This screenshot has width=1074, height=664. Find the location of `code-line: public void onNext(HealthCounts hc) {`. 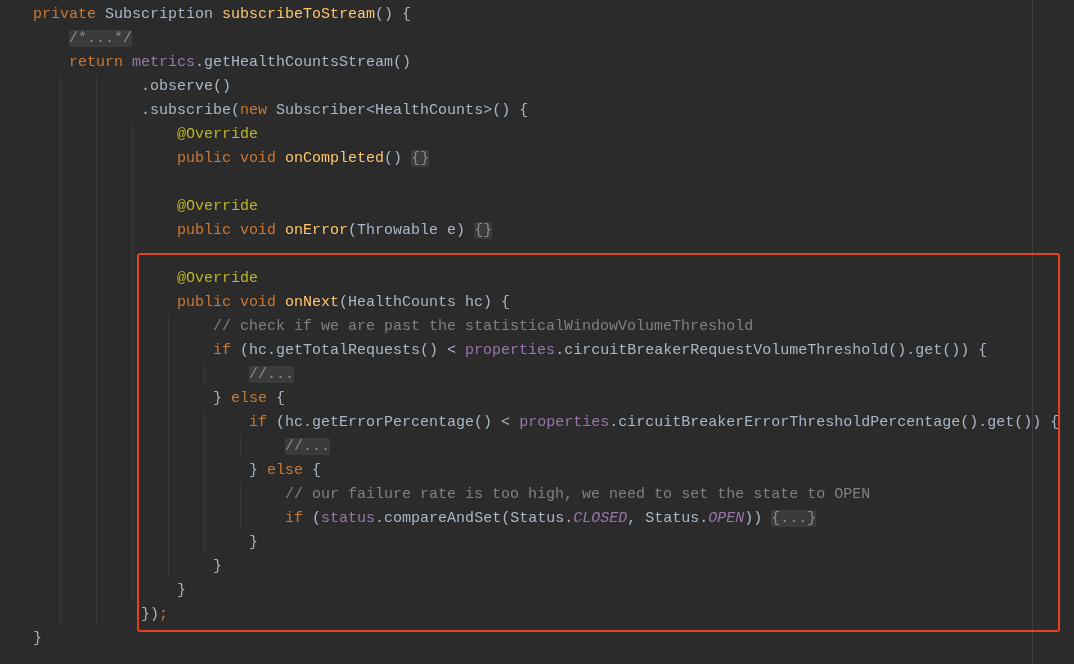

code-line: public void onNext(HealthCounts hc) { is located at coordinates (343, 302).